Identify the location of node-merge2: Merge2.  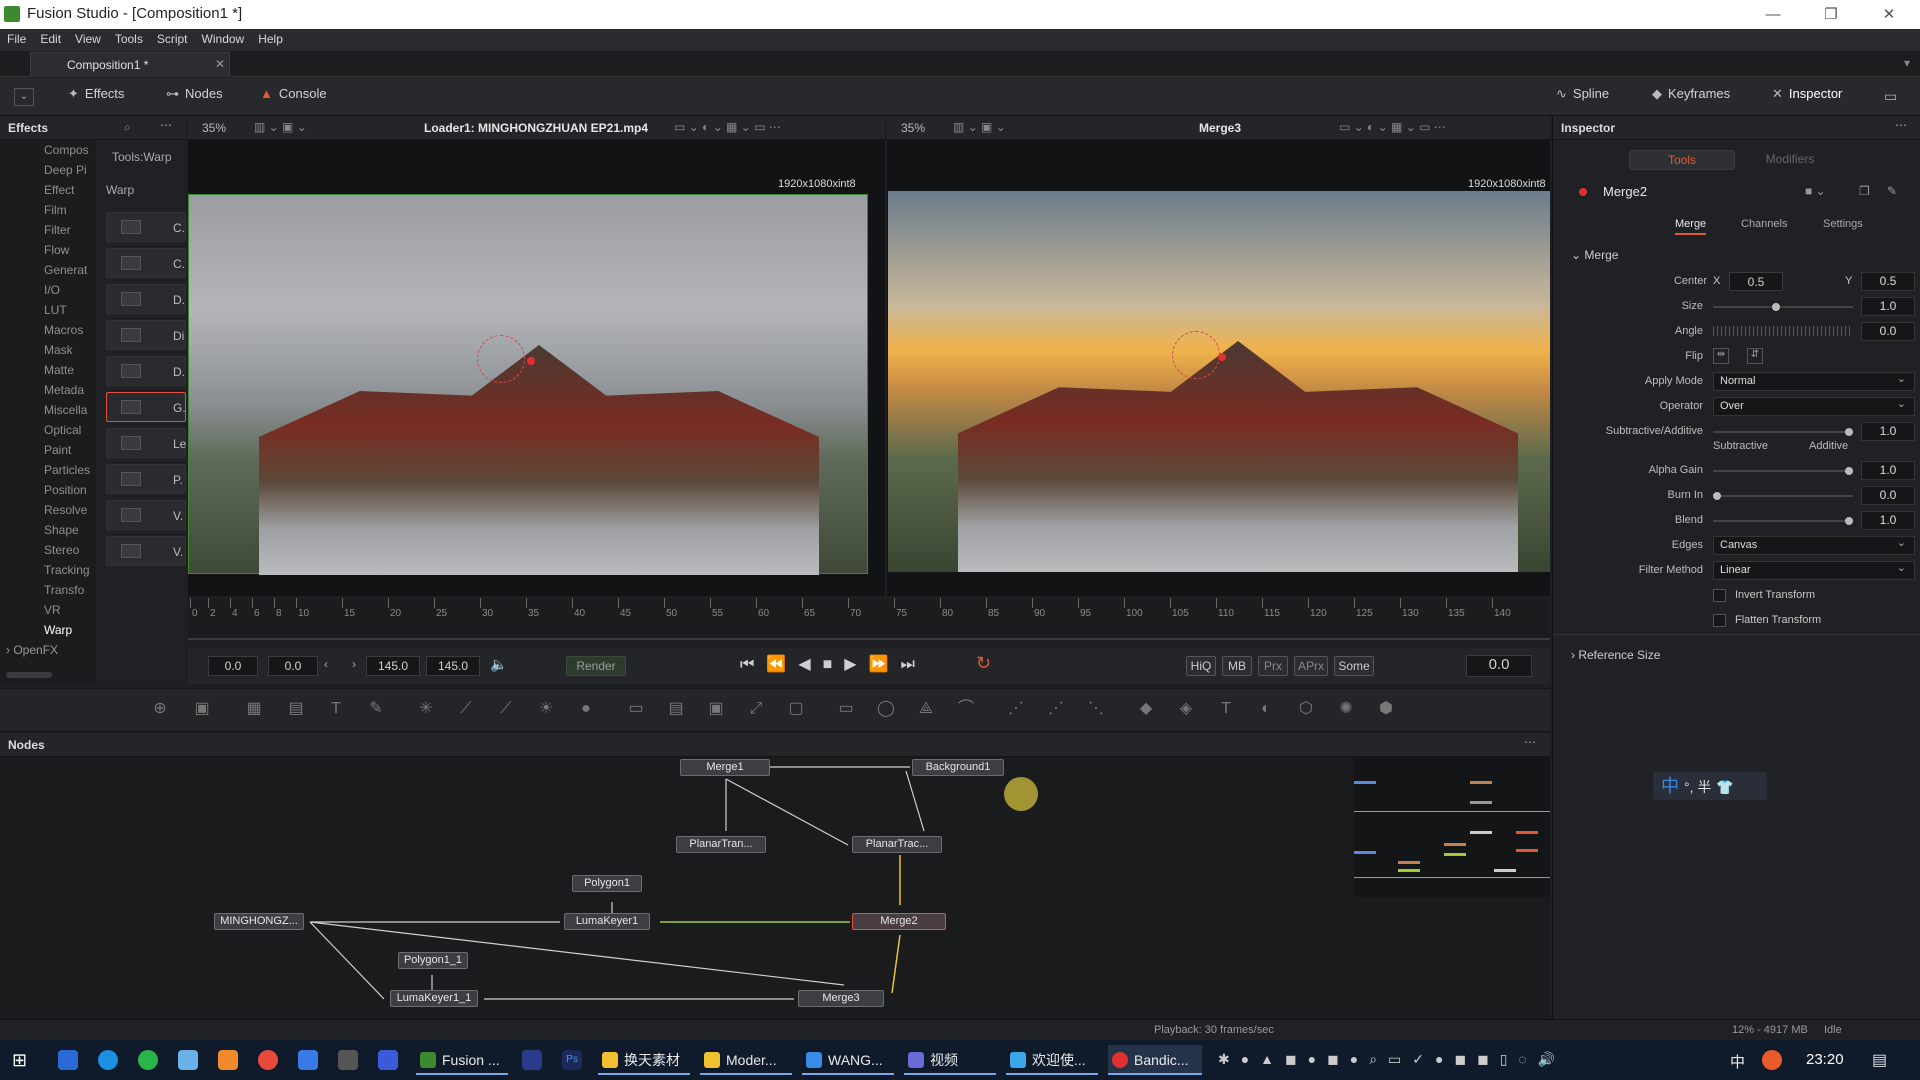
(899, 921).